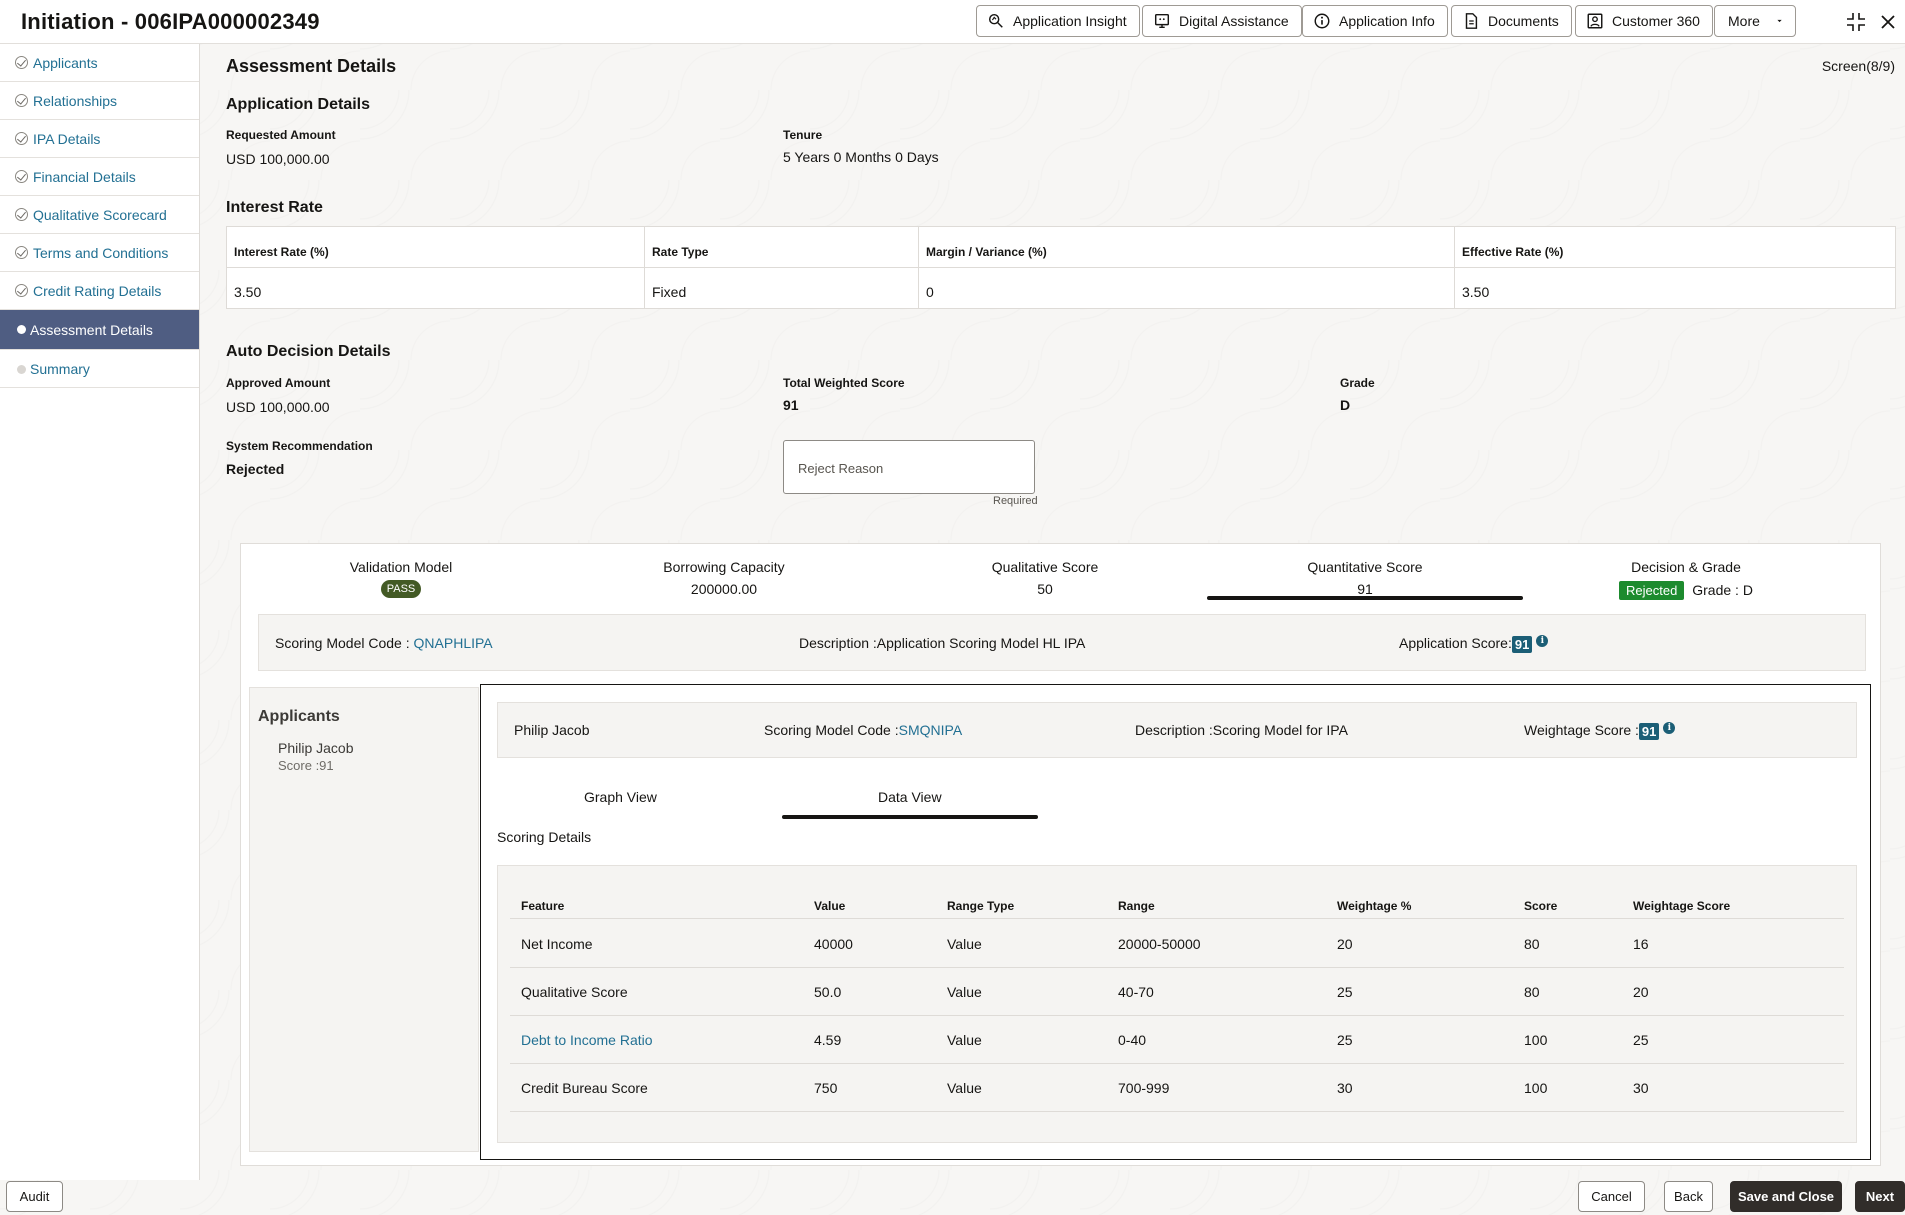 This screenshot has width=1905, height=1215. What do you see at coordinates (453, 643) in the screenshot?
I see `scoring-model-code-link: QNAPHLIPA` at bounding box center [453, 643].